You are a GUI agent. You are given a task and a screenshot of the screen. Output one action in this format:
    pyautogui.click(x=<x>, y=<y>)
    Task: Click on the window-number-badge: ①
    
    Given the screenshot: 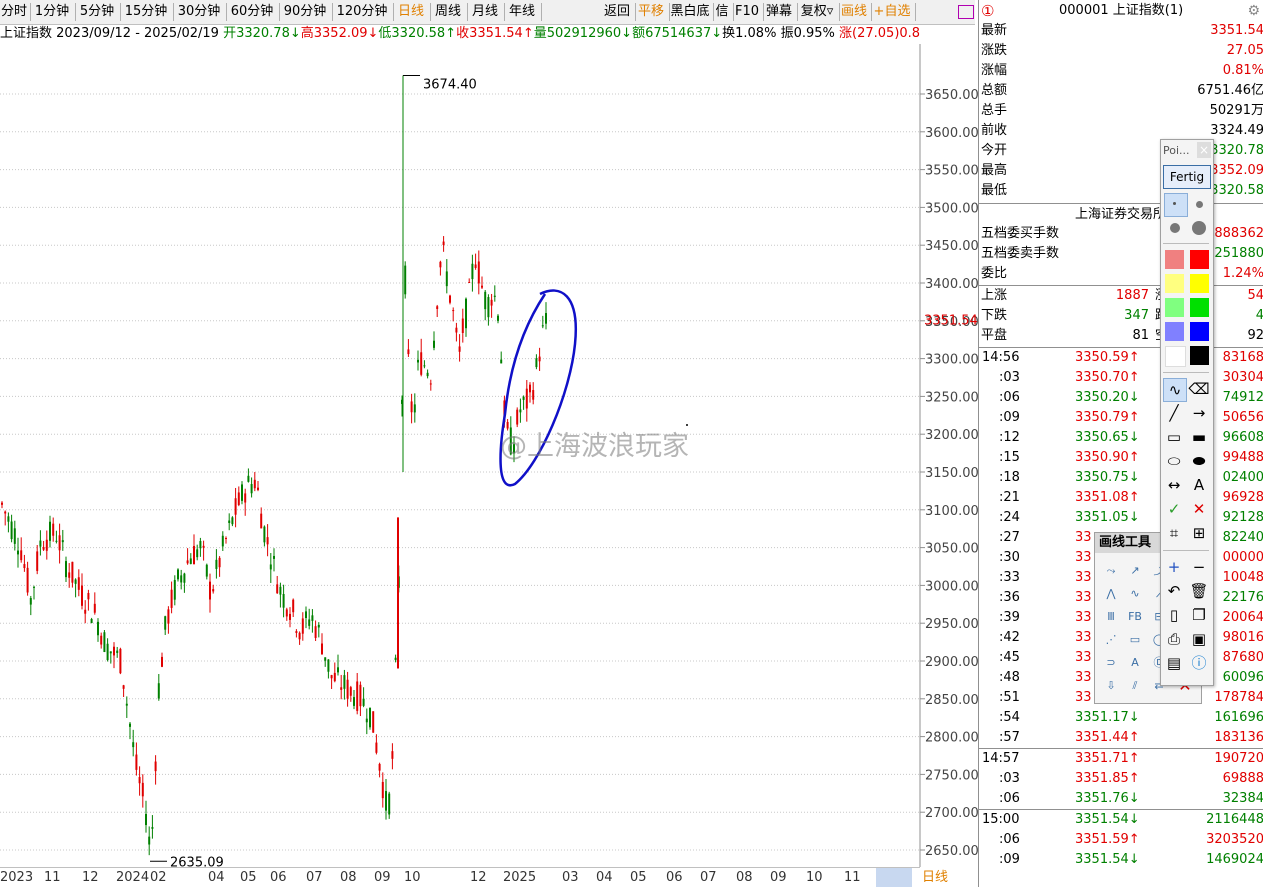 What is the action you would take?
    pyautogui.click(x=987, y=11)
    